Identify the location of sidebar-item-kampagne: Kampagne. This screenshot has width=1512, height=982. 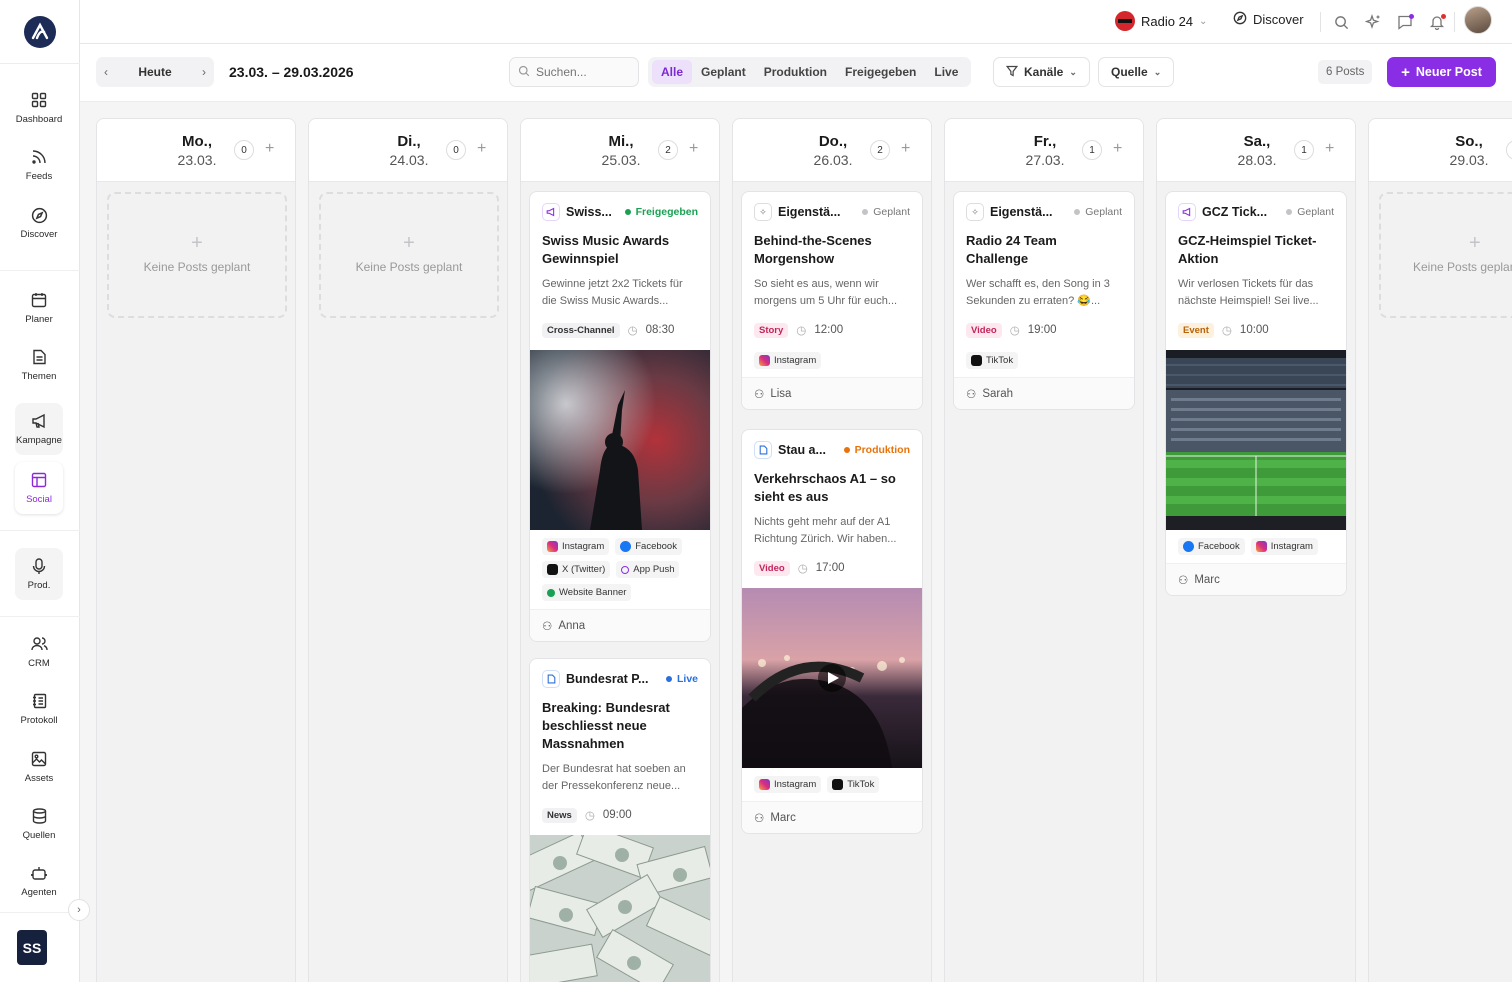
(39, 429).